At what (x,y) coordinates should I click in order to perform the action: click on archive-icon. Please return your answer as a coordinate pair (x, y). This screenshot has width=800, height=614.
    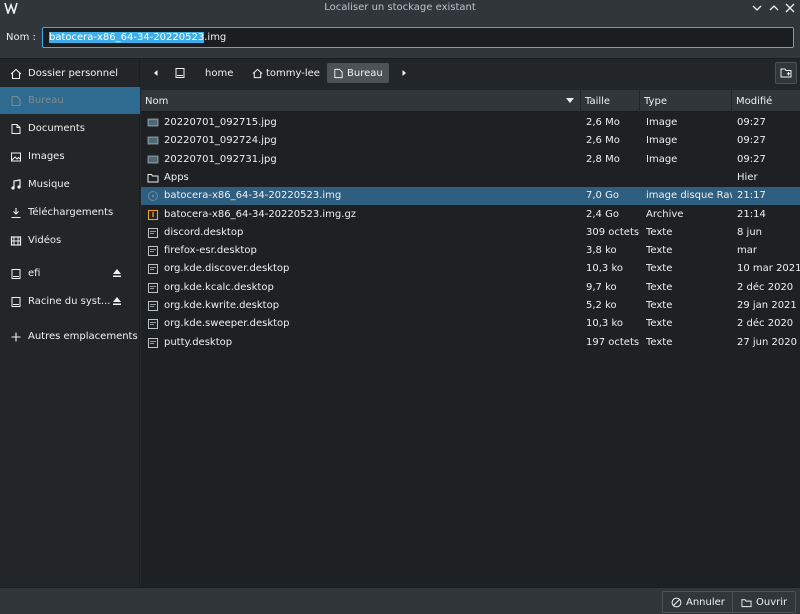
    Looking at the image, I should click on (153, 214).